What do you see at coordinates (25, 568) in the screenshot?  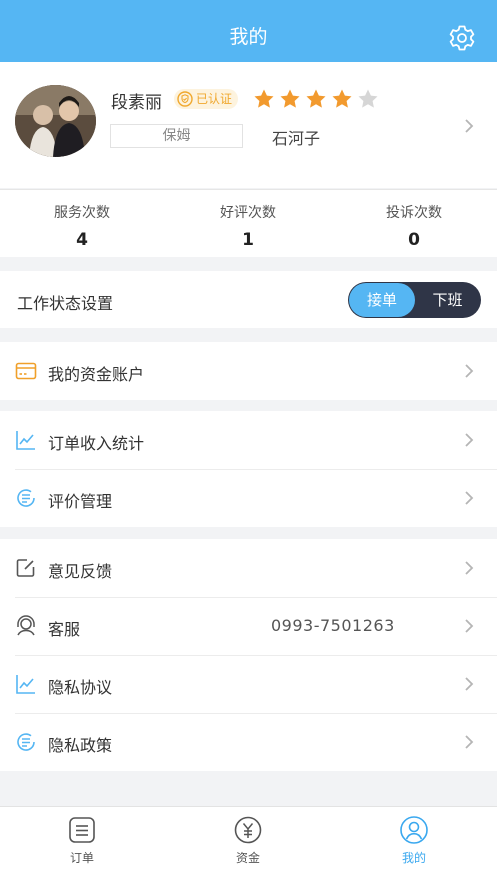 I see `edit-icon` at bounding box center [25, 568].